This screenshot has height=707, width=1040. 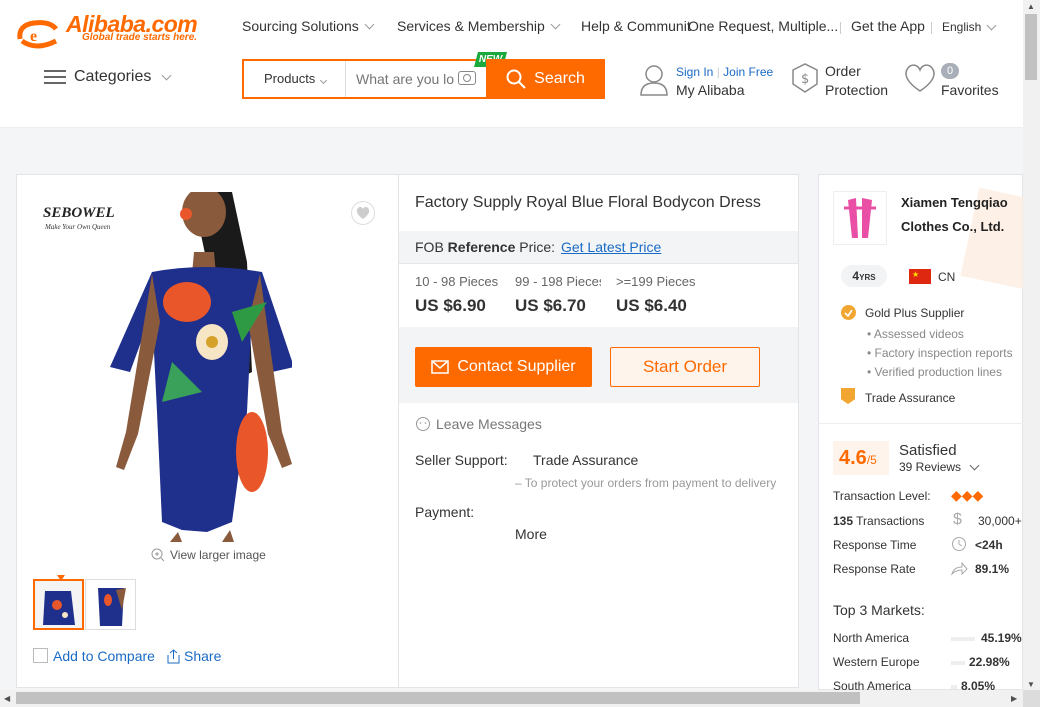 I want to click on payment-label: Payment:, so click(x=445, y=512).